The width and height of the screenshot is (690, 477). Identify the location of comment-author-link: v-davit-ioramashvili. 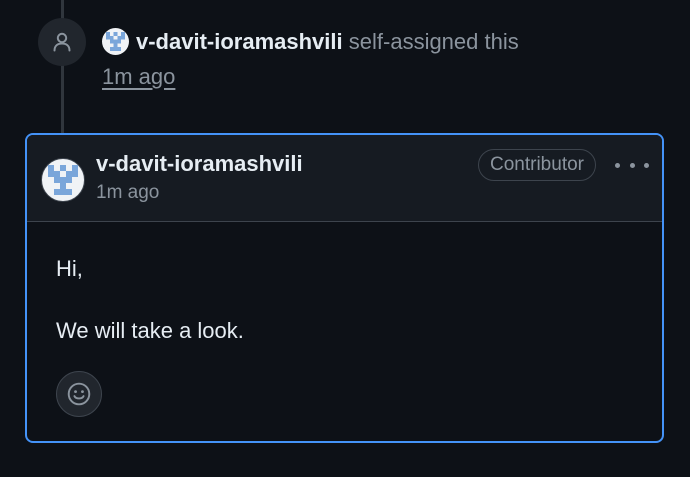
(199, 164).